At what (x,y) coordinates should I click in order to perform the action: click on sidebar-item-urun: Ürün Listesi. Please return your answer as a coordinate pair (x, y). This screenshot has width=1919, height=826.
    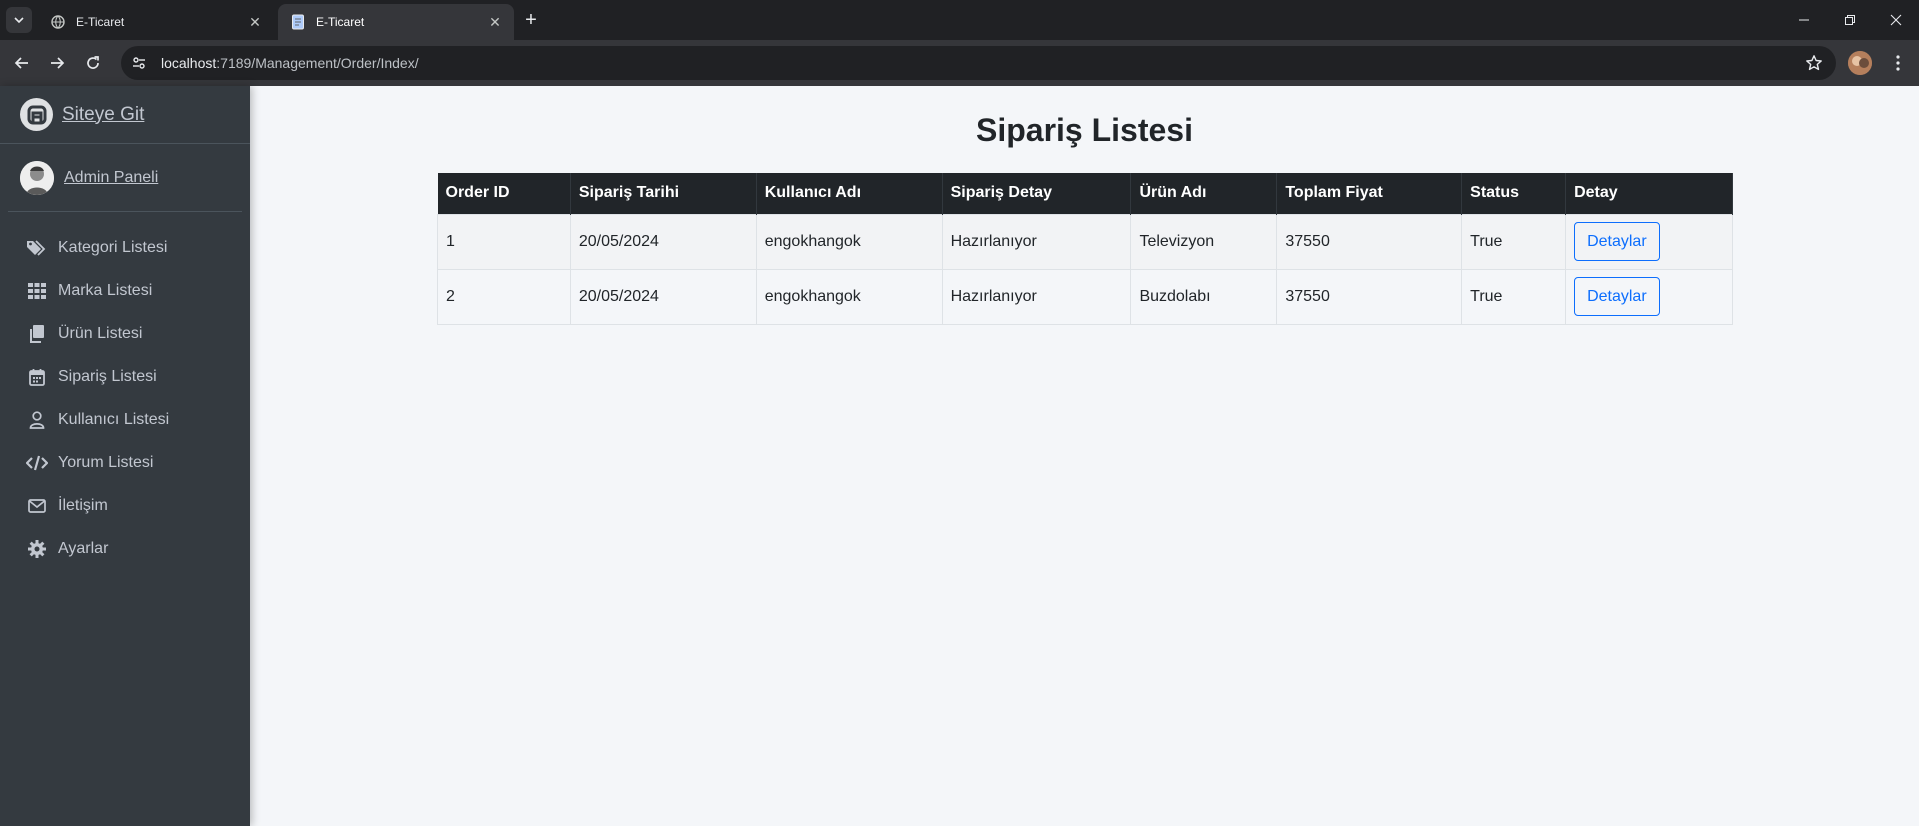
    Looking at the image, I should click on (125, 333).